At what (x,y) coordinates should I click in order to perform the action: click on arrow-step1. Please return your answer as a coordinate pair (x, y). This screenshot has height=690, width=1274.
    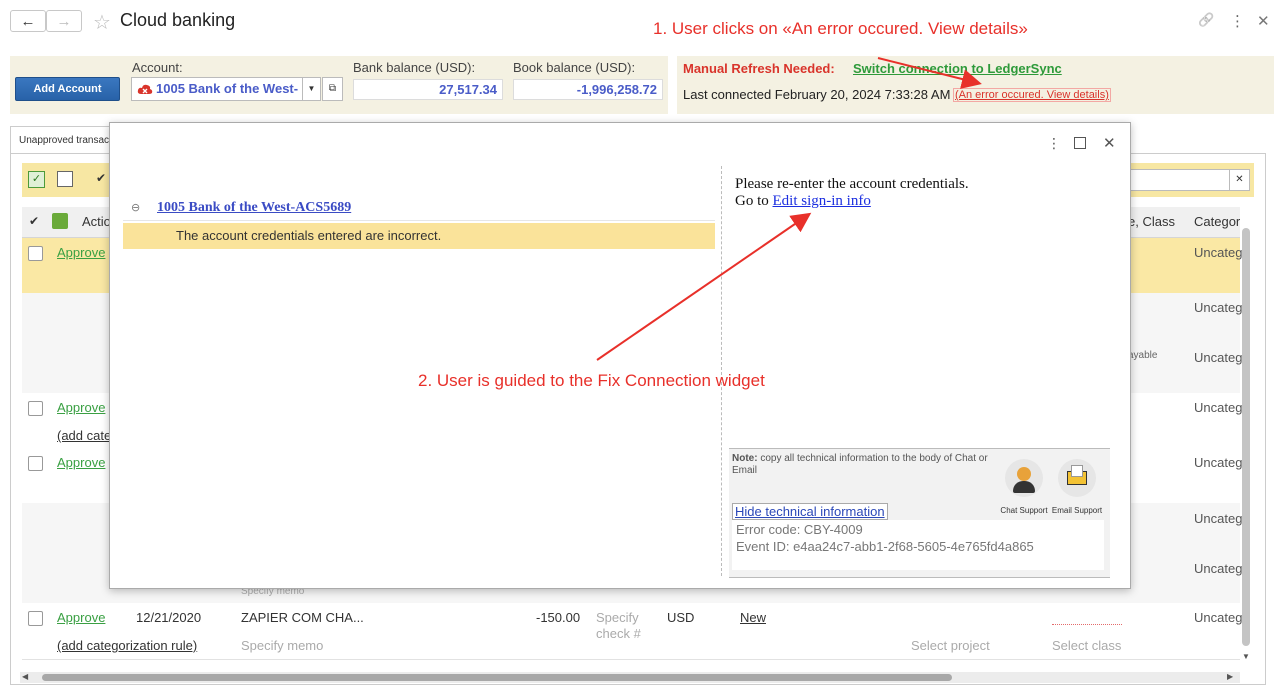
    Looking at the image, I should click on (929, 73).